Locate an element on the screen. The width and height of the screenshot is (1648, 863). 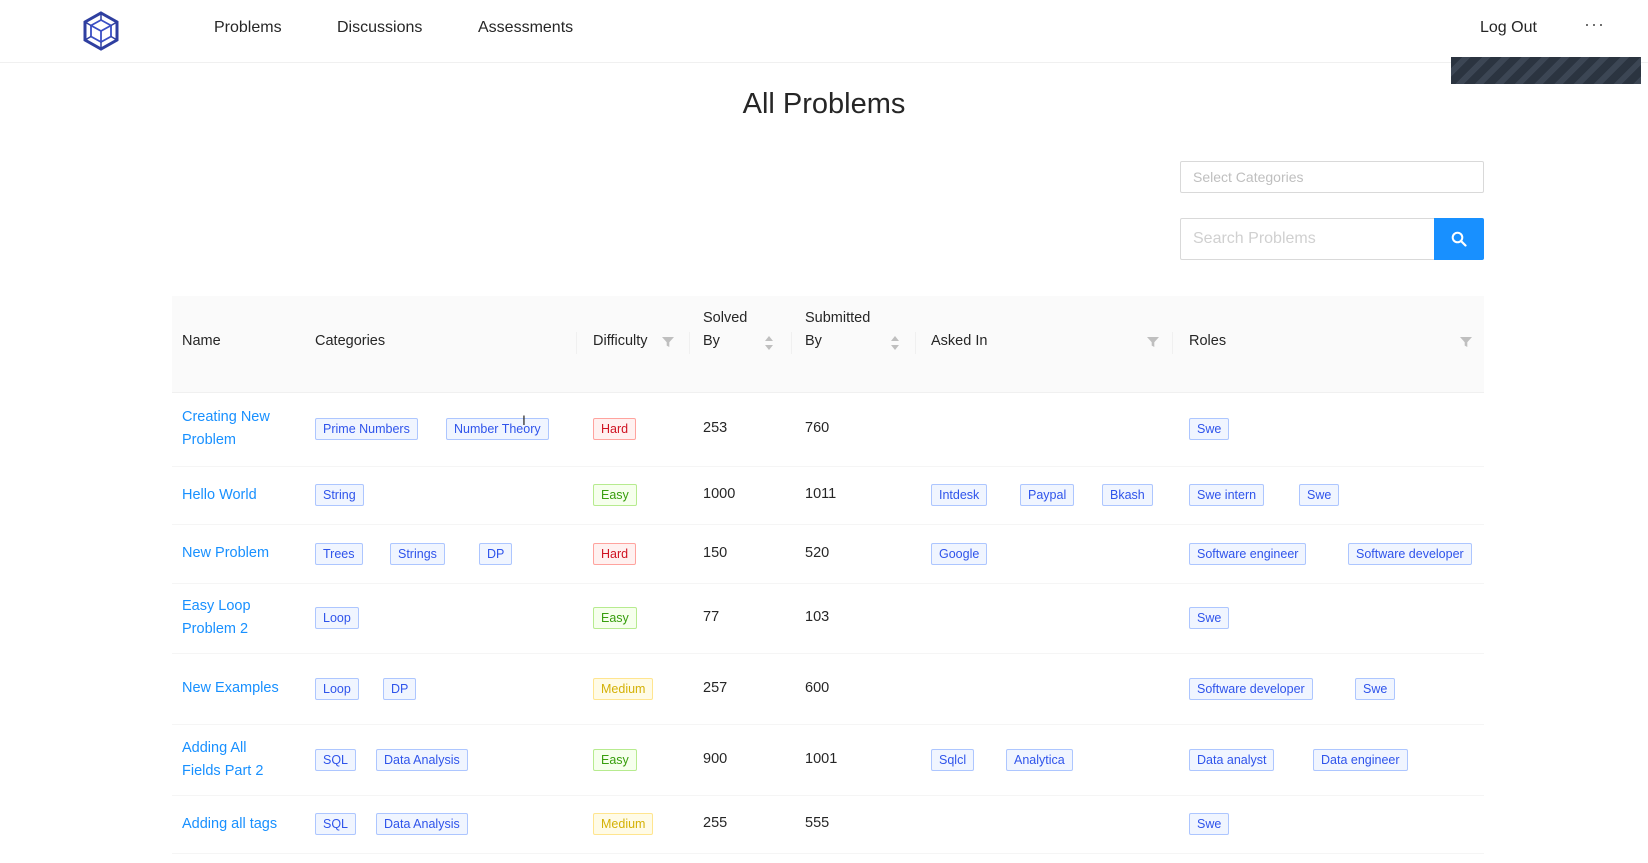
company-tag: Bkash is located at coordinates (1127, 495).